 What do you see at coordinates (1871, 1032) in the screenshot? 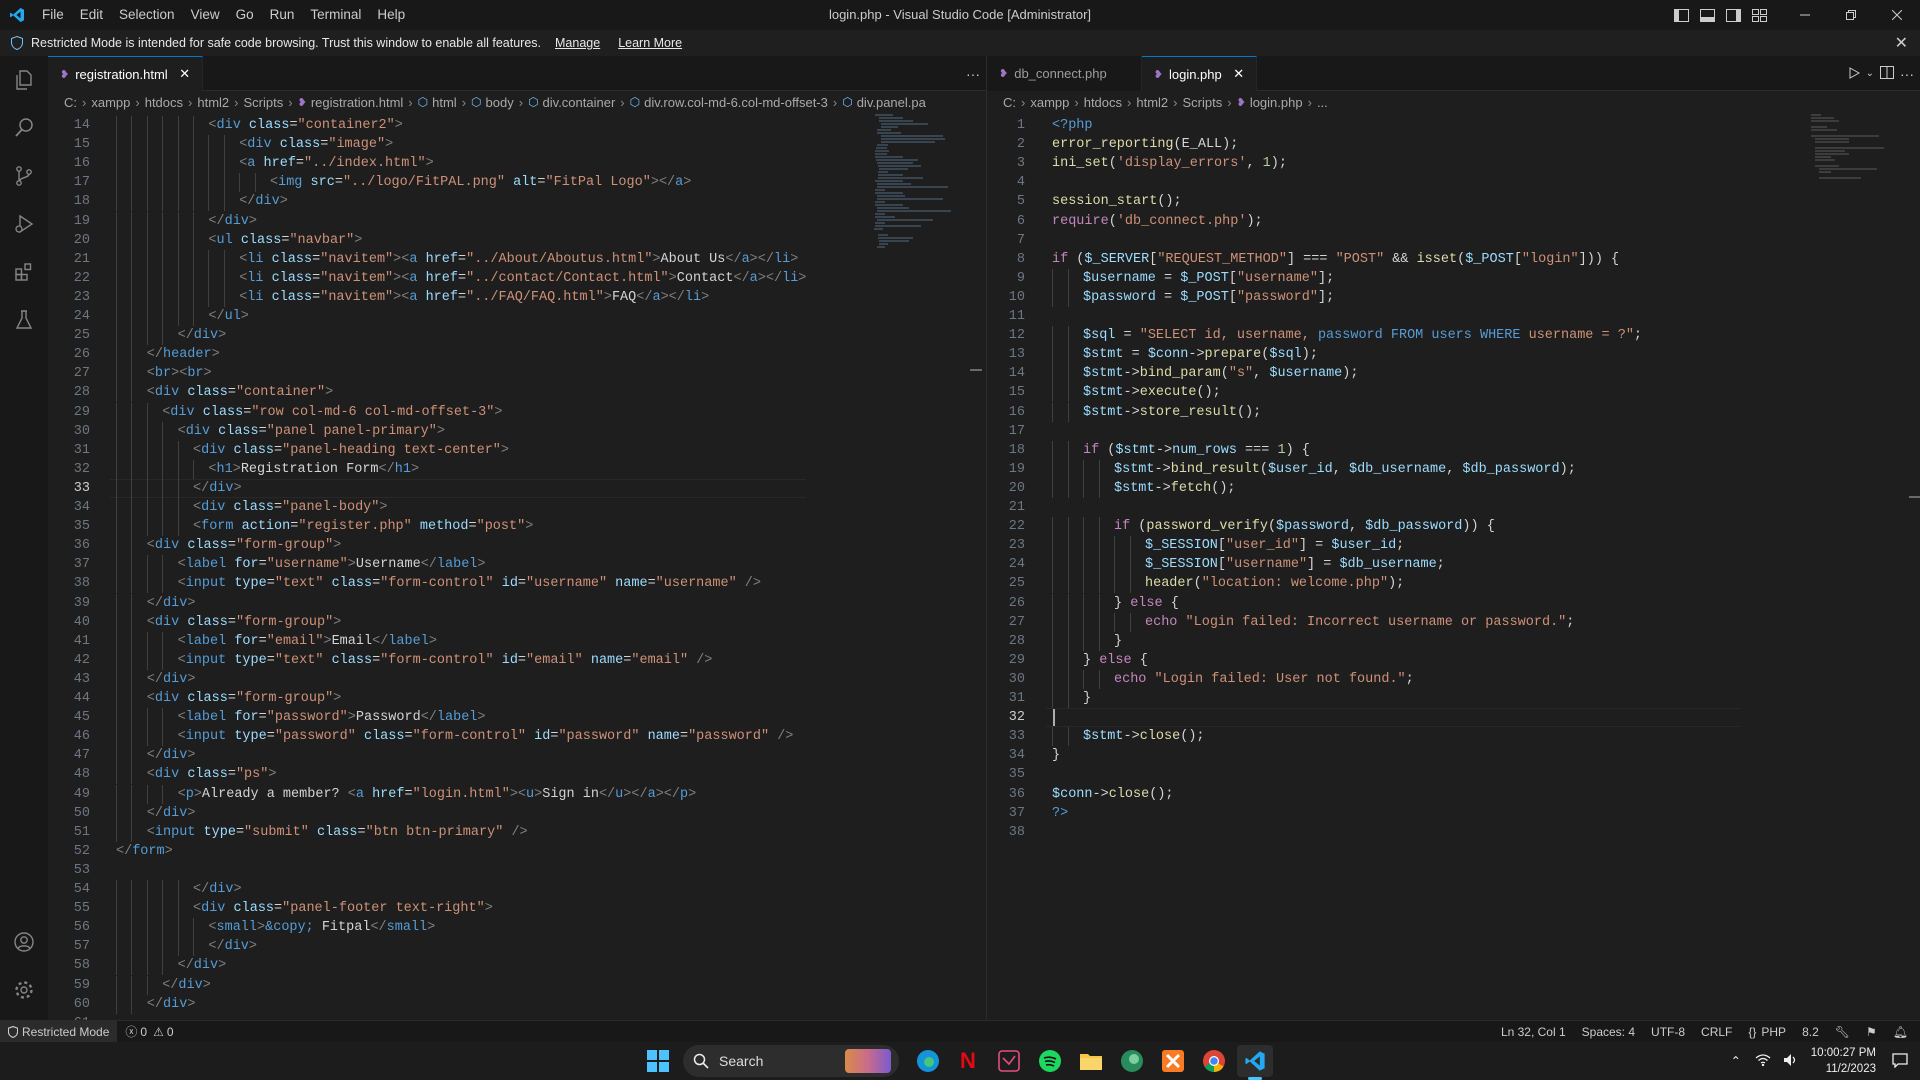
I see `feedback-icon: ⚑` at bounding box center [1871, 1032].